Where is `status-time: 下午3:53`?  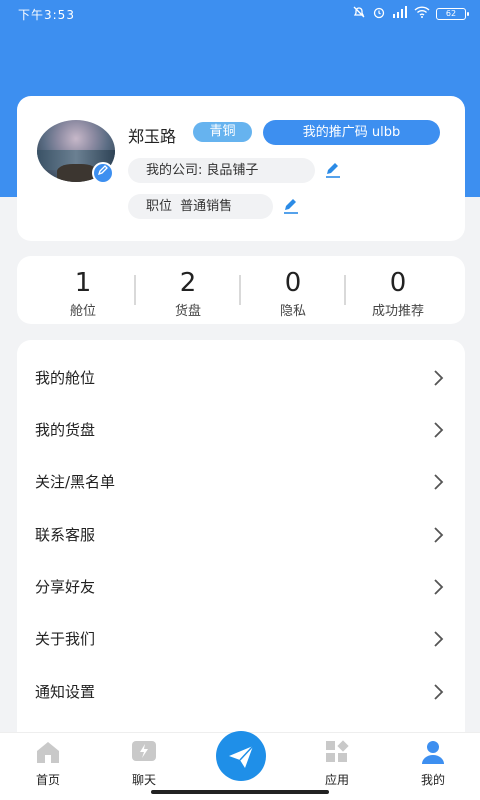 status-time: 下午3:53 is located at coordinates (46, 15).